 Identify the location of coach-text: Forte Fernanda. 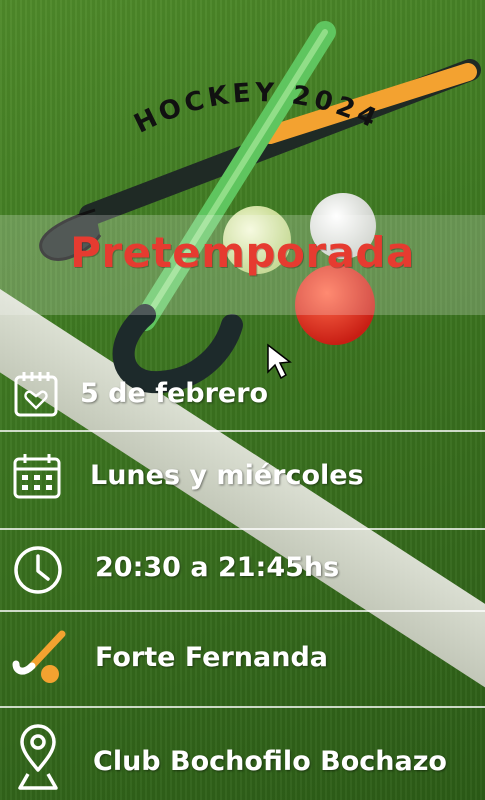
(212, 657).